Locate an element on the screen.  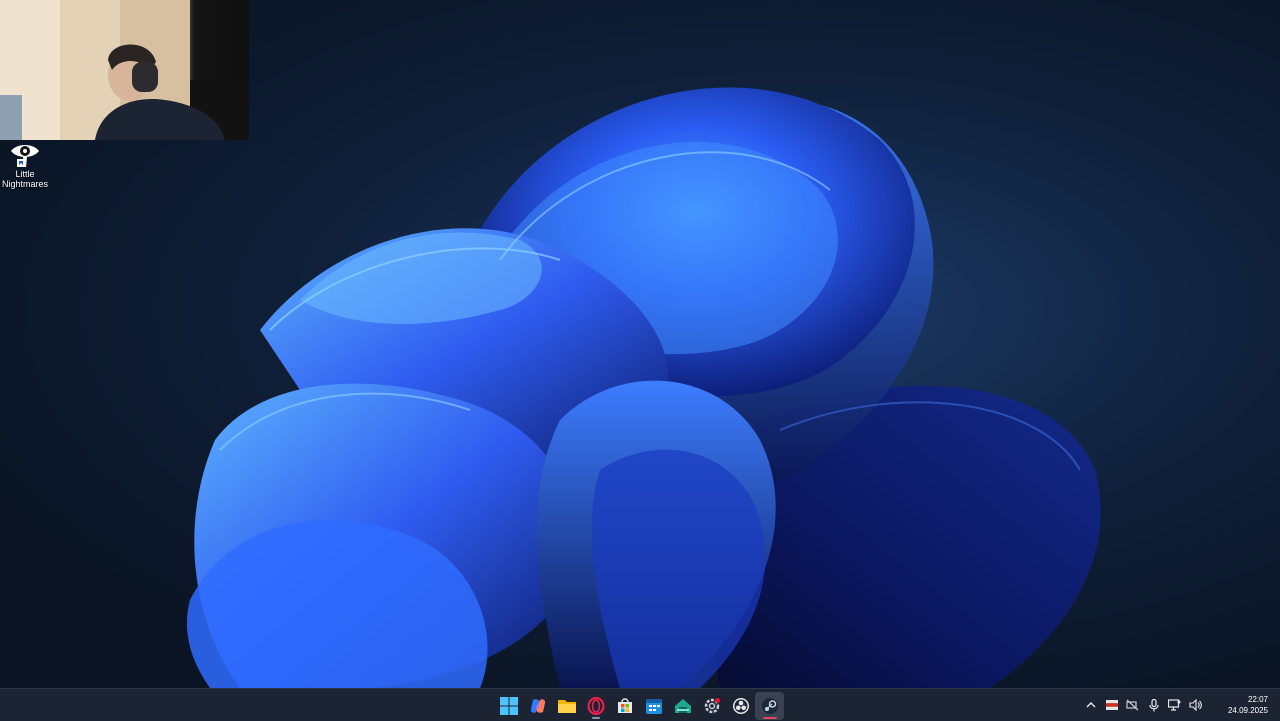
microphone-icon is located at coordinates (1153, 704).